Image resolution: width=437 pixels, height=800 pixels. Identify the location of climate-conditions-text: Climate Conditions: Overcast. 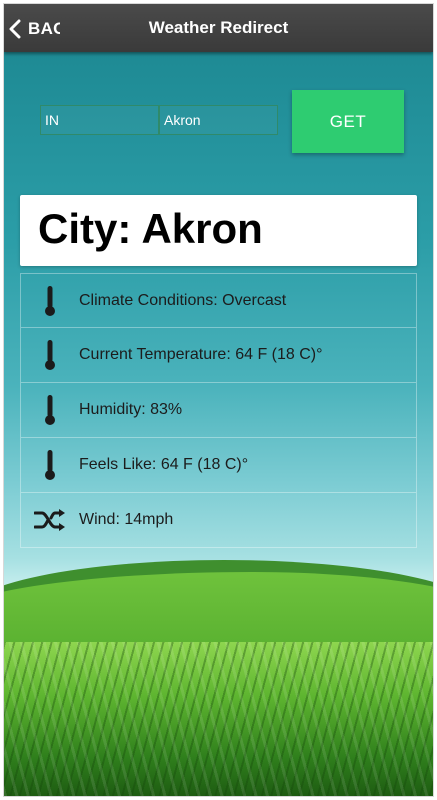
(183, 300).